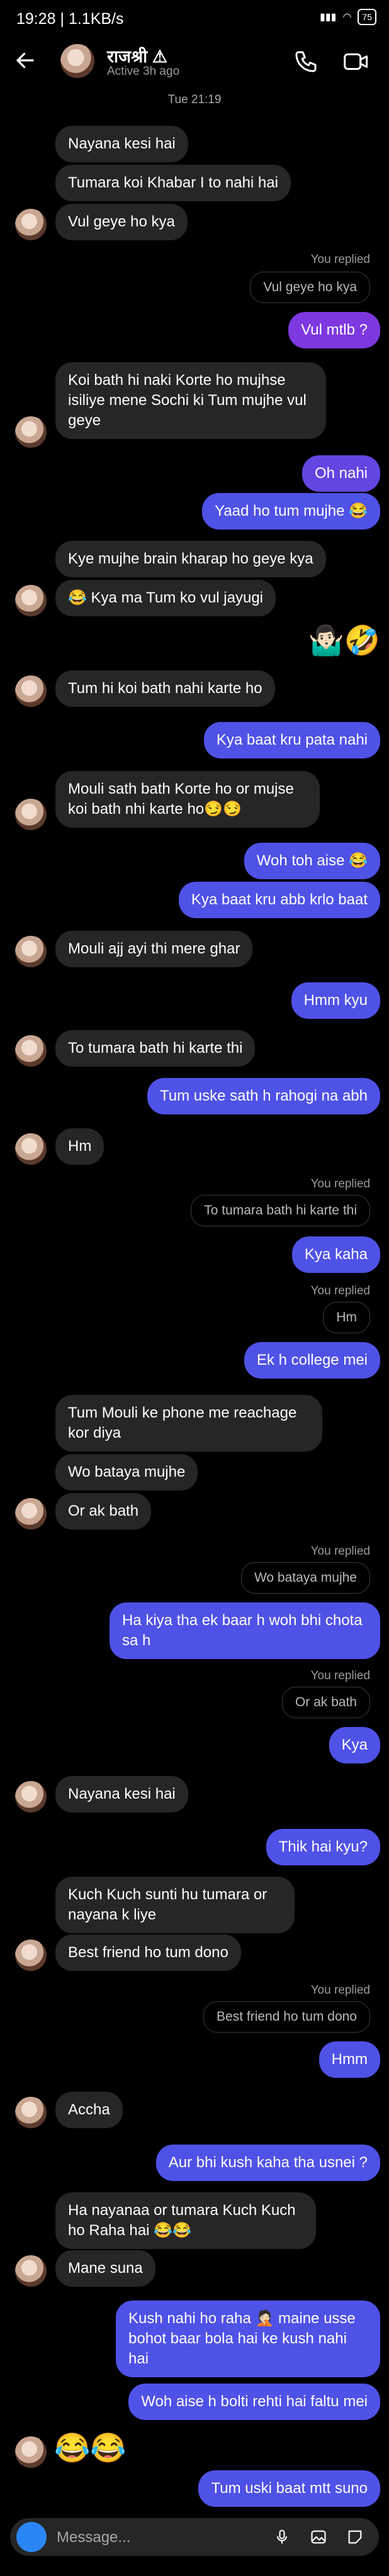 This screenshot has width=389, height=2576. Describe the element at coordinates (79, 1146) in the screenshot. I see `incoming-message: Hm` at that location.